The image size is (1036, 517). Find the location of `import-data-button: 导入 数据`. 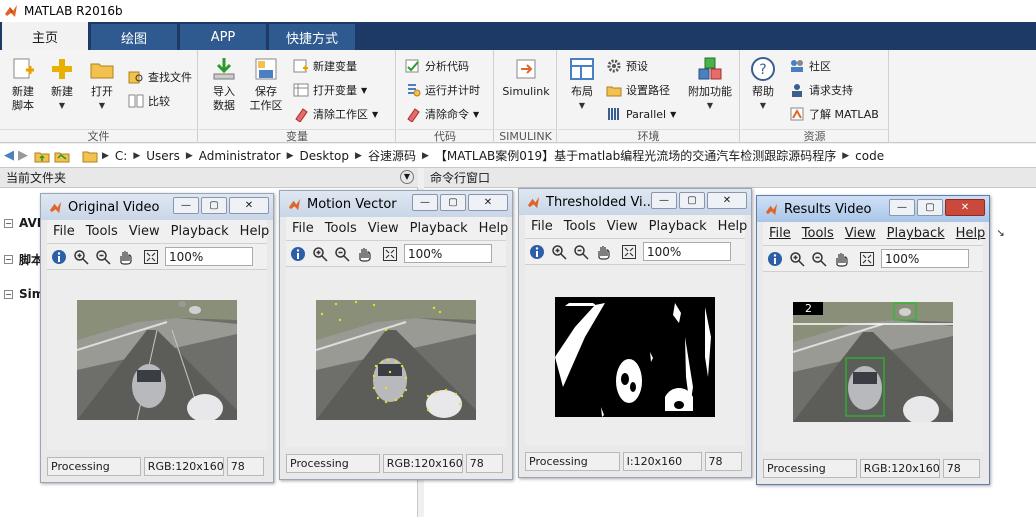

import-data-button: 导入 数据 is located at coordinates (224, 84).